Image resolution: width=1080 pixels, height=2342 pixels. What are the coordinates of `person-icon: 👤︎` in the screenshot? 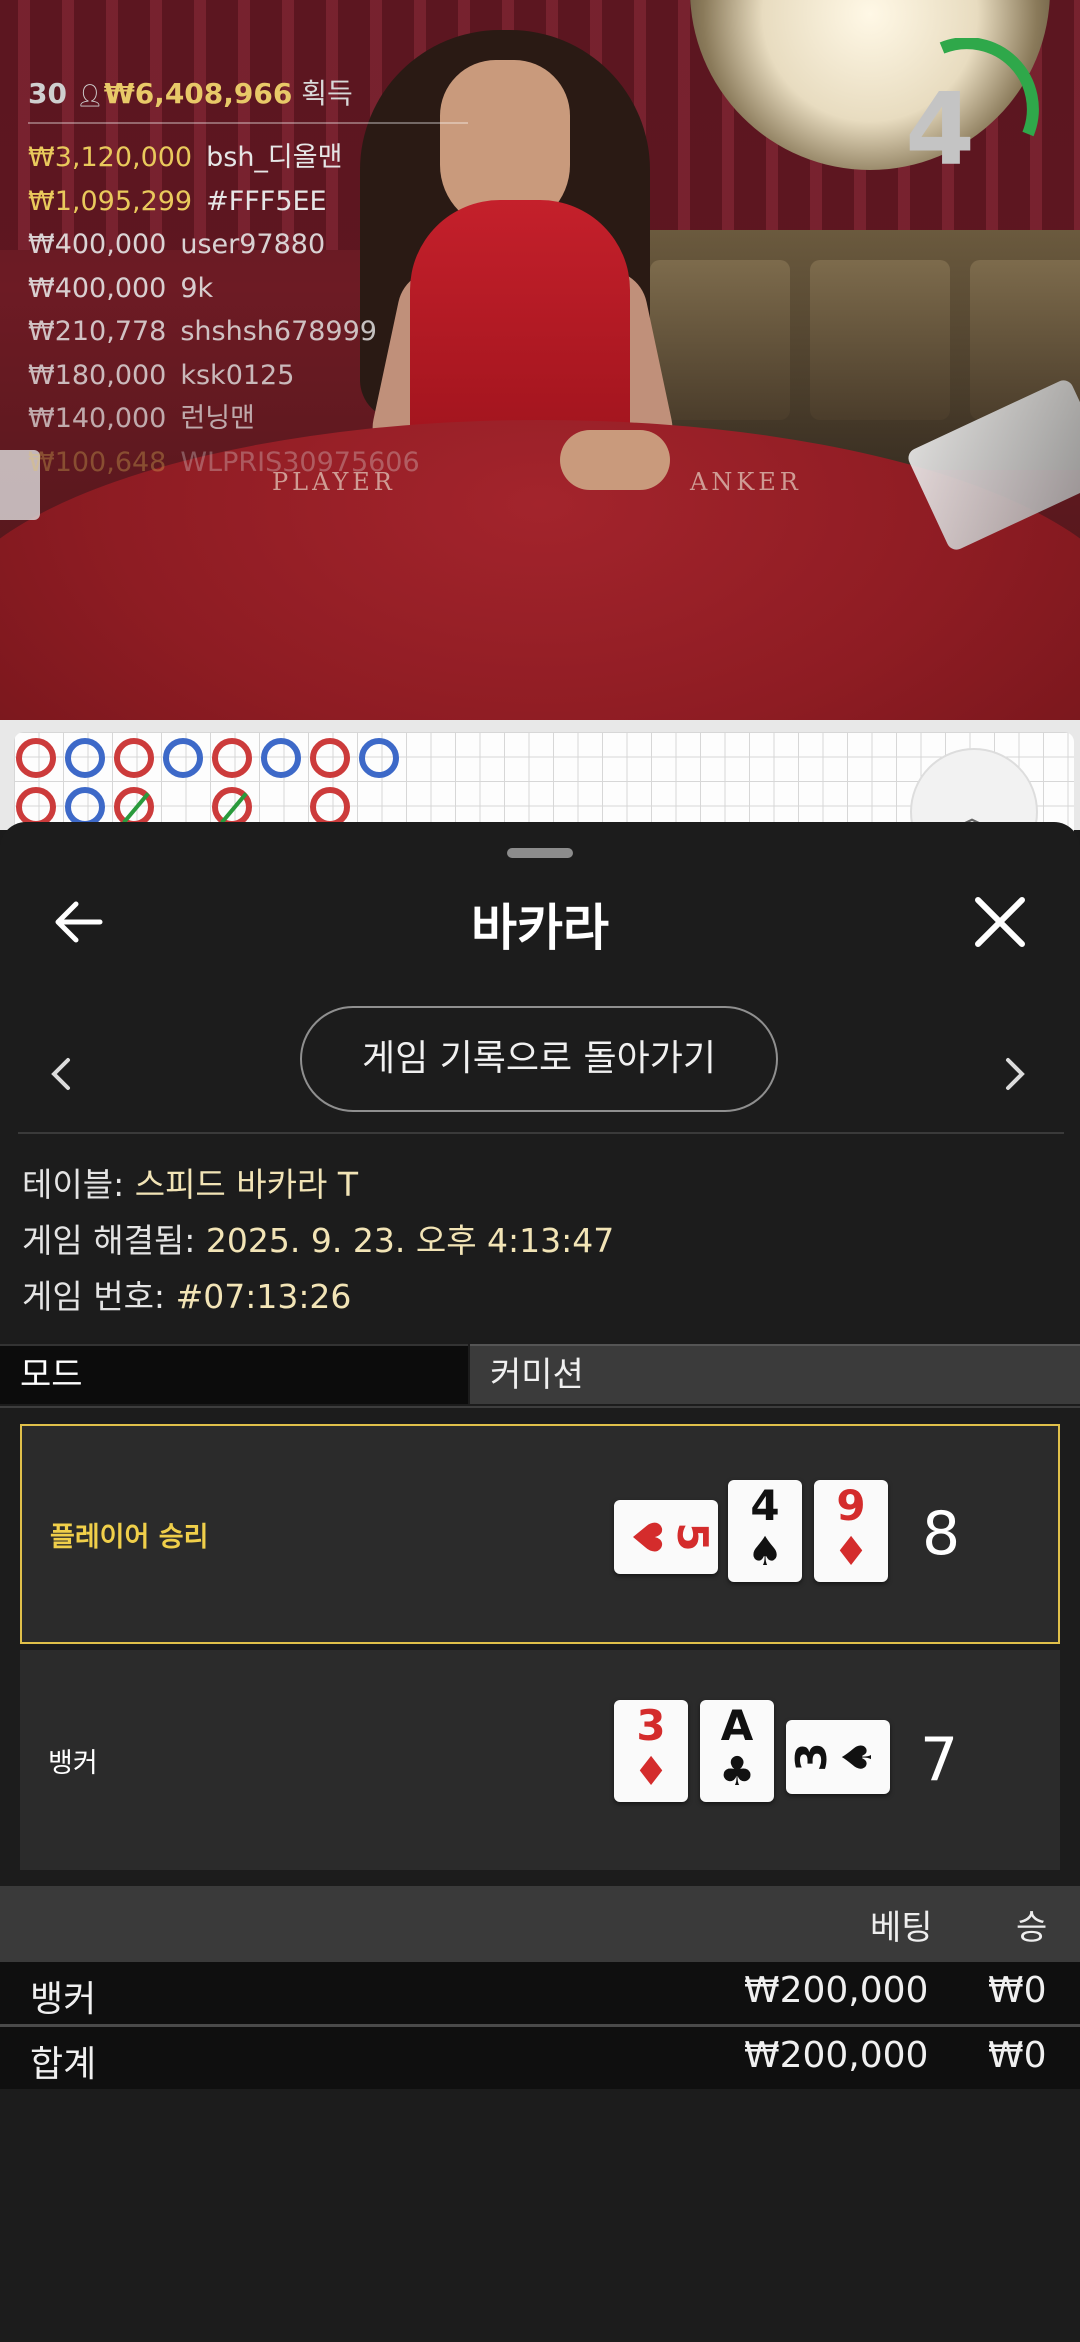 It's located at (89, 96).